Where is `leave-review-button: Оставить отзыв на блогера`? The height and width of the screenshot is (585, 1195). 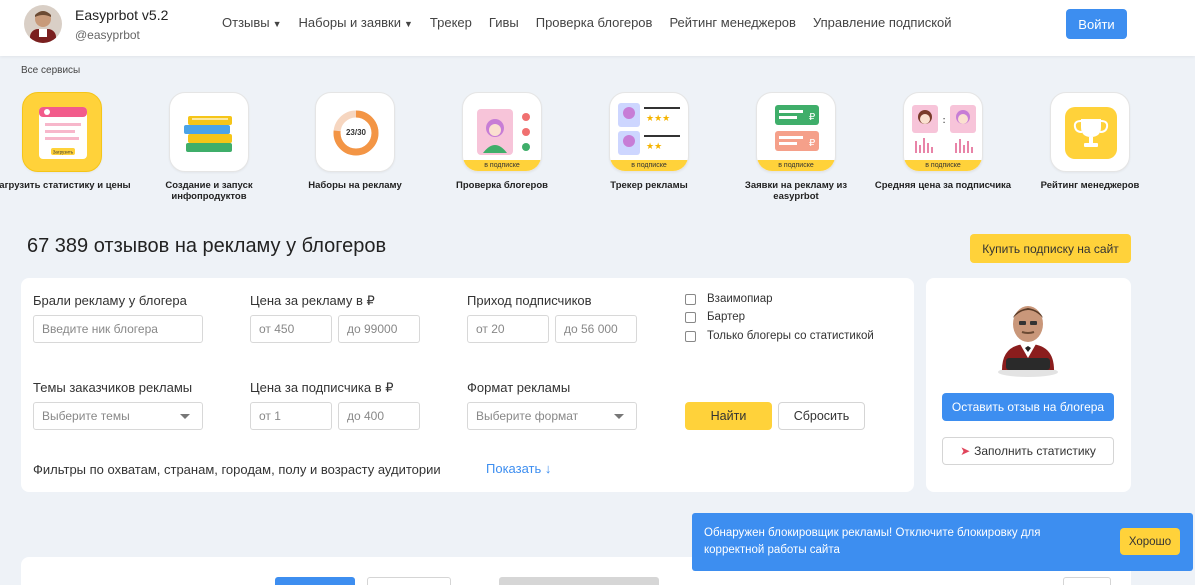
leave-review-button: Оставить отзыв на блогера is located at coordinates (1028, 407).